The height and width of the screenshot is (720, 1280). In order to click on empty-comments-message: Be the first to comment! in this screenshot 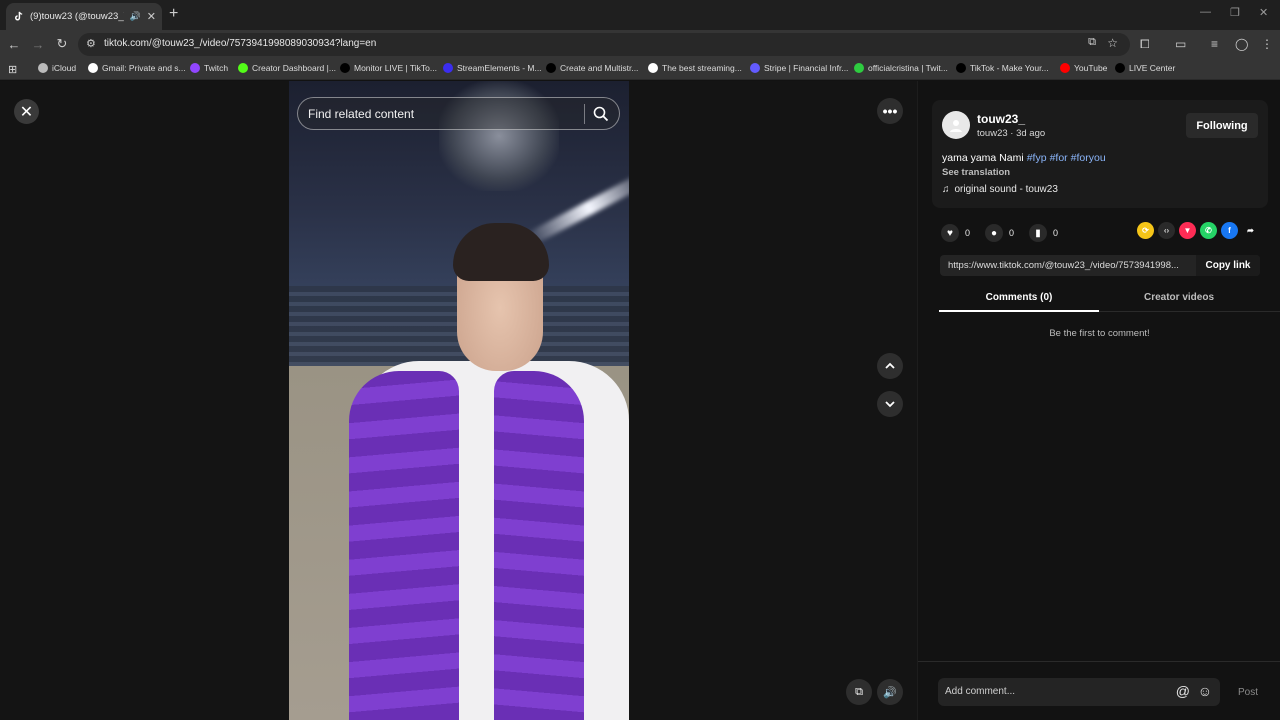, I will do `click(1099, 333)`.